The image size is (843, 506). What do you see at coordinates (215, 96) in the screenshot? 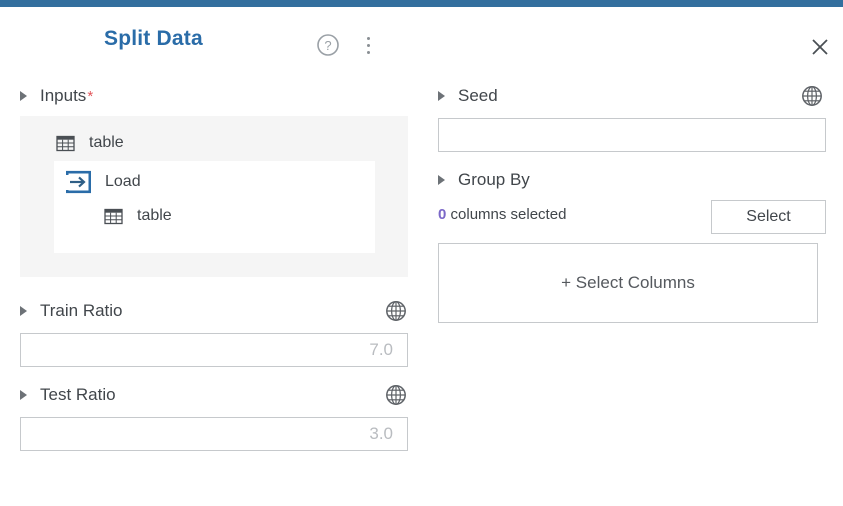
I see `section-header-inputs: Inputs *` at bounding box center [215, 96].